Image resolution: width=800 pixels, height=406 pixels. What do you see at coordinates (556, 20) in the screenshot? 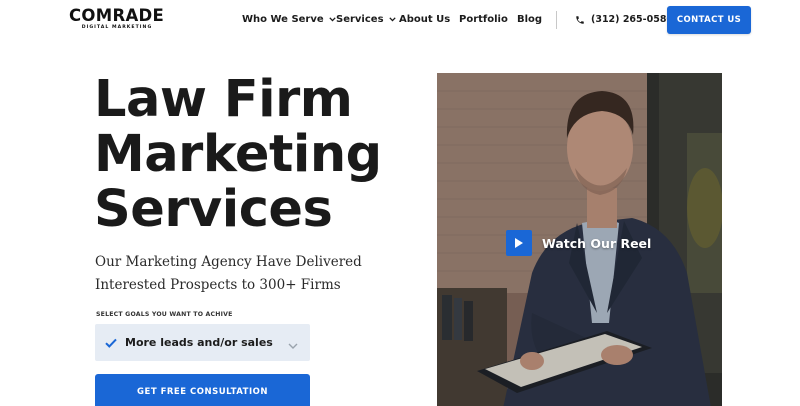
I see `nav-divider` at bounding box center [556, 20].